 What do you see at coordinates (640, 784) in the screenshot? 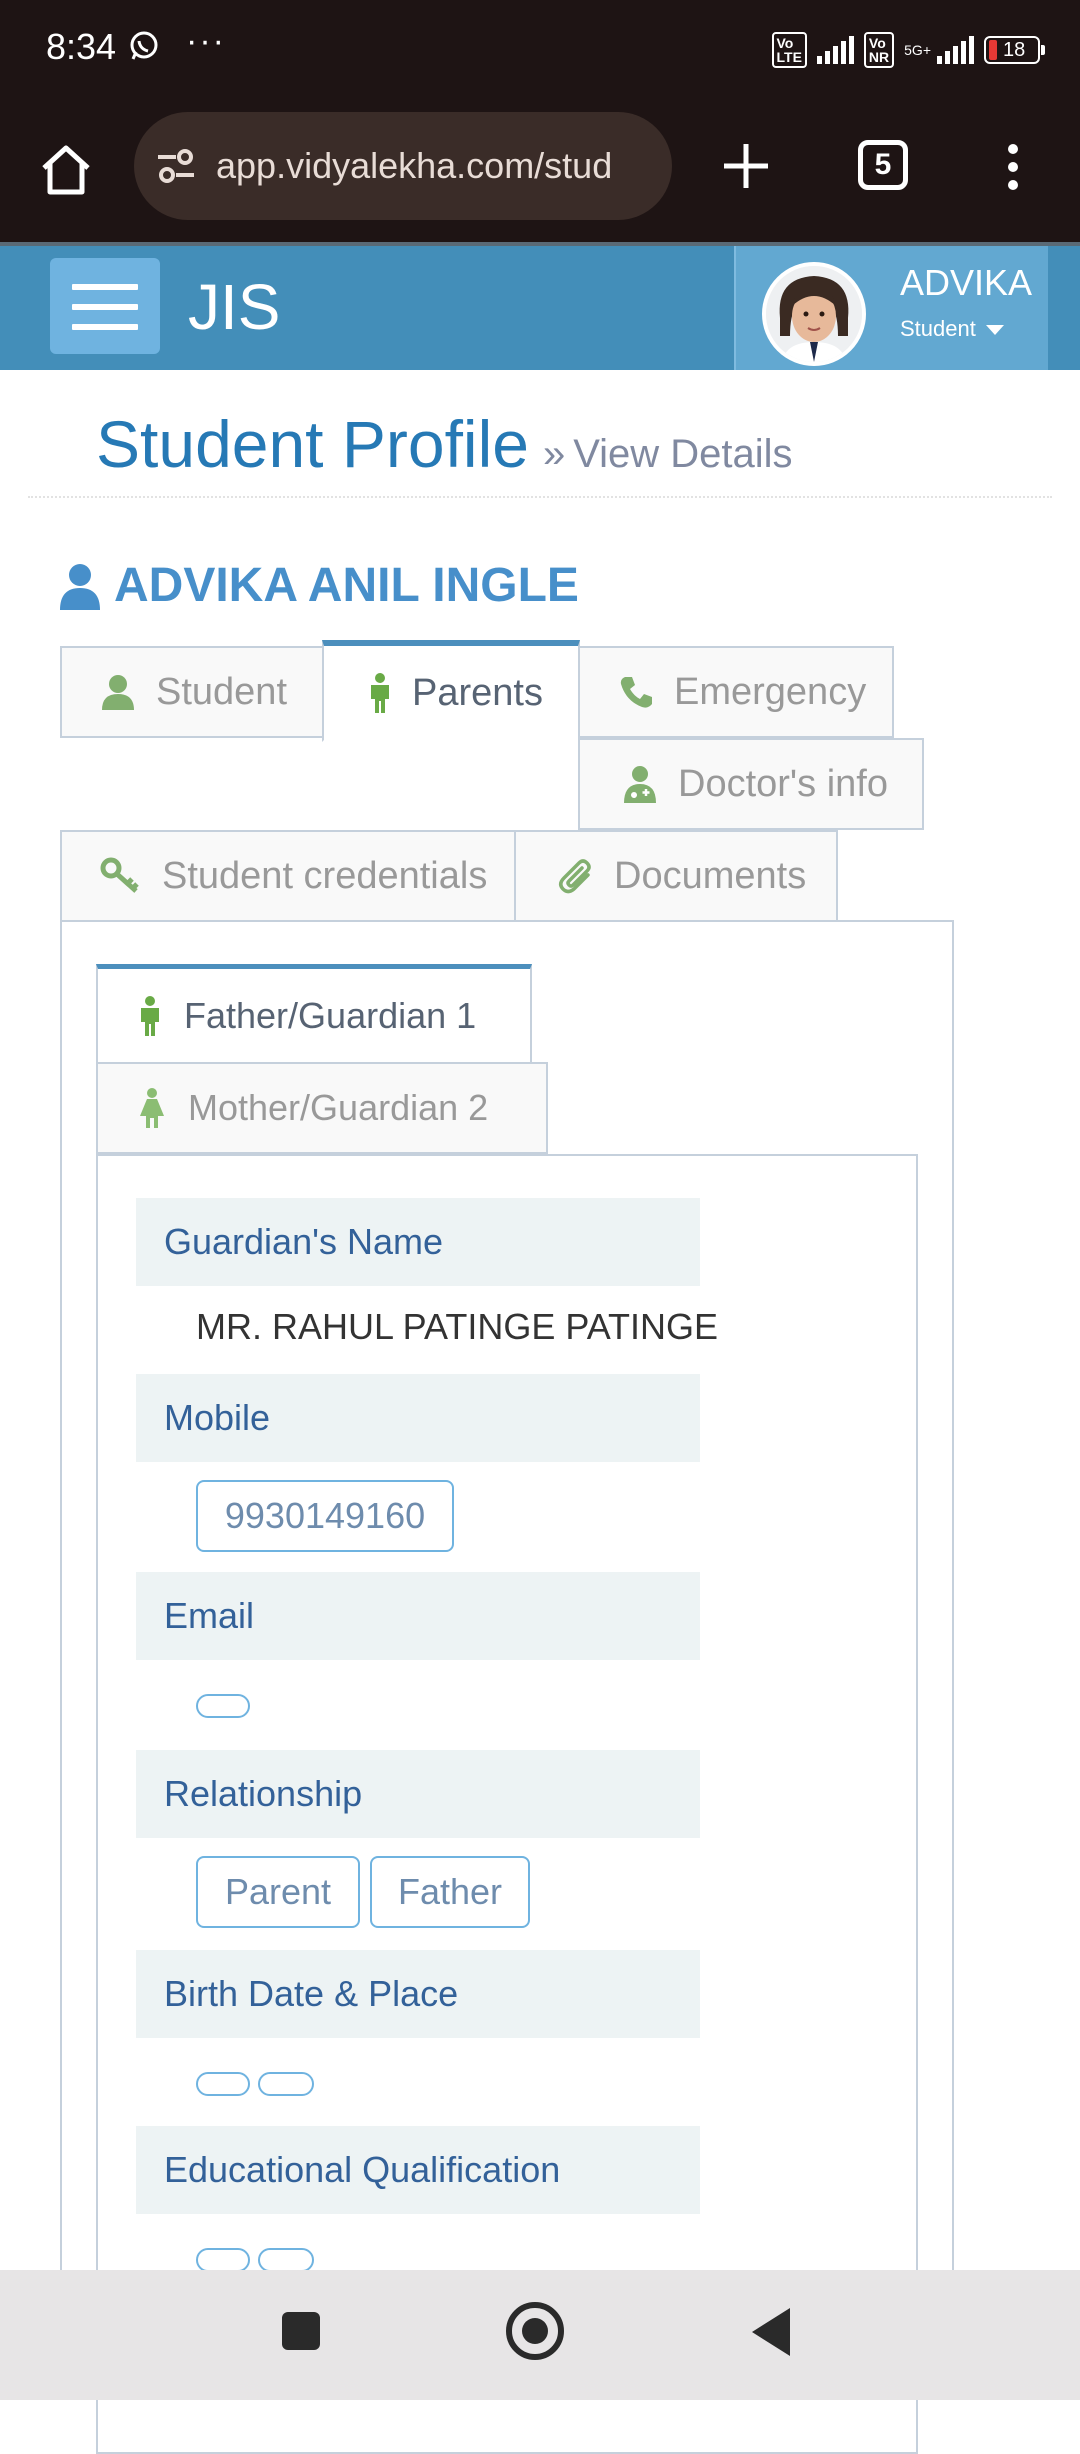
I see `user-md-icon` at bounding box center [640, 784].